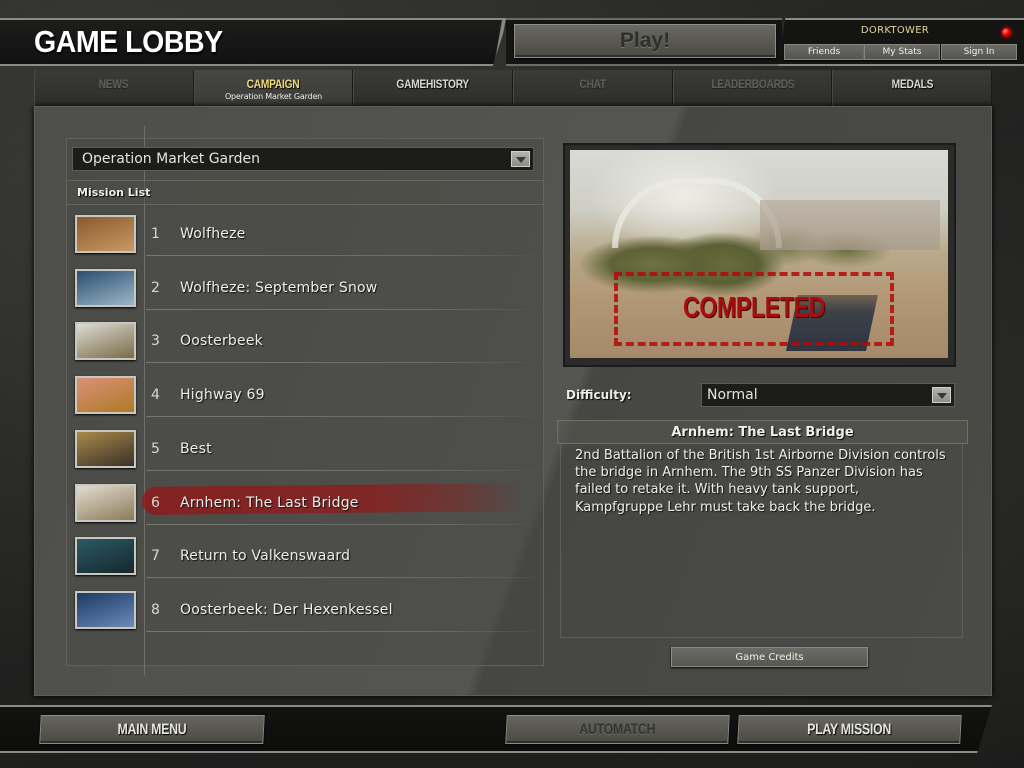 The image size is (1024, 768). I want to click on tab-campaign: CAMPAIGN Operation Market Garden, so click(273, 88).